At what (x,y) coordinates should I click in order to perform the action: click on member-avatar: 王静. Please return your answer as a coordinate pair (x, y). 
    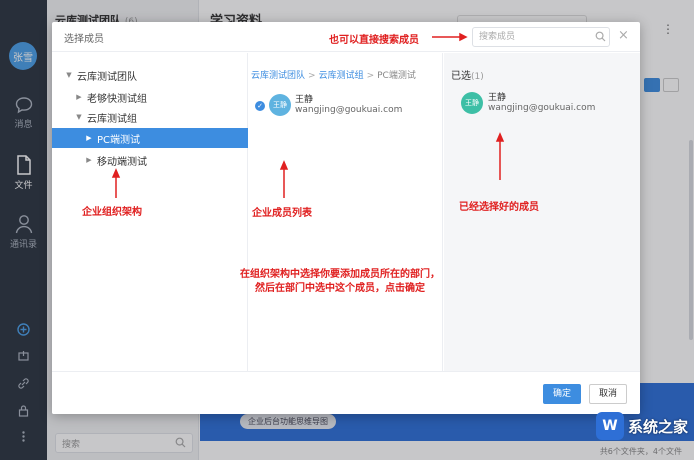
    Looking at the image, I should click on (280, 105).